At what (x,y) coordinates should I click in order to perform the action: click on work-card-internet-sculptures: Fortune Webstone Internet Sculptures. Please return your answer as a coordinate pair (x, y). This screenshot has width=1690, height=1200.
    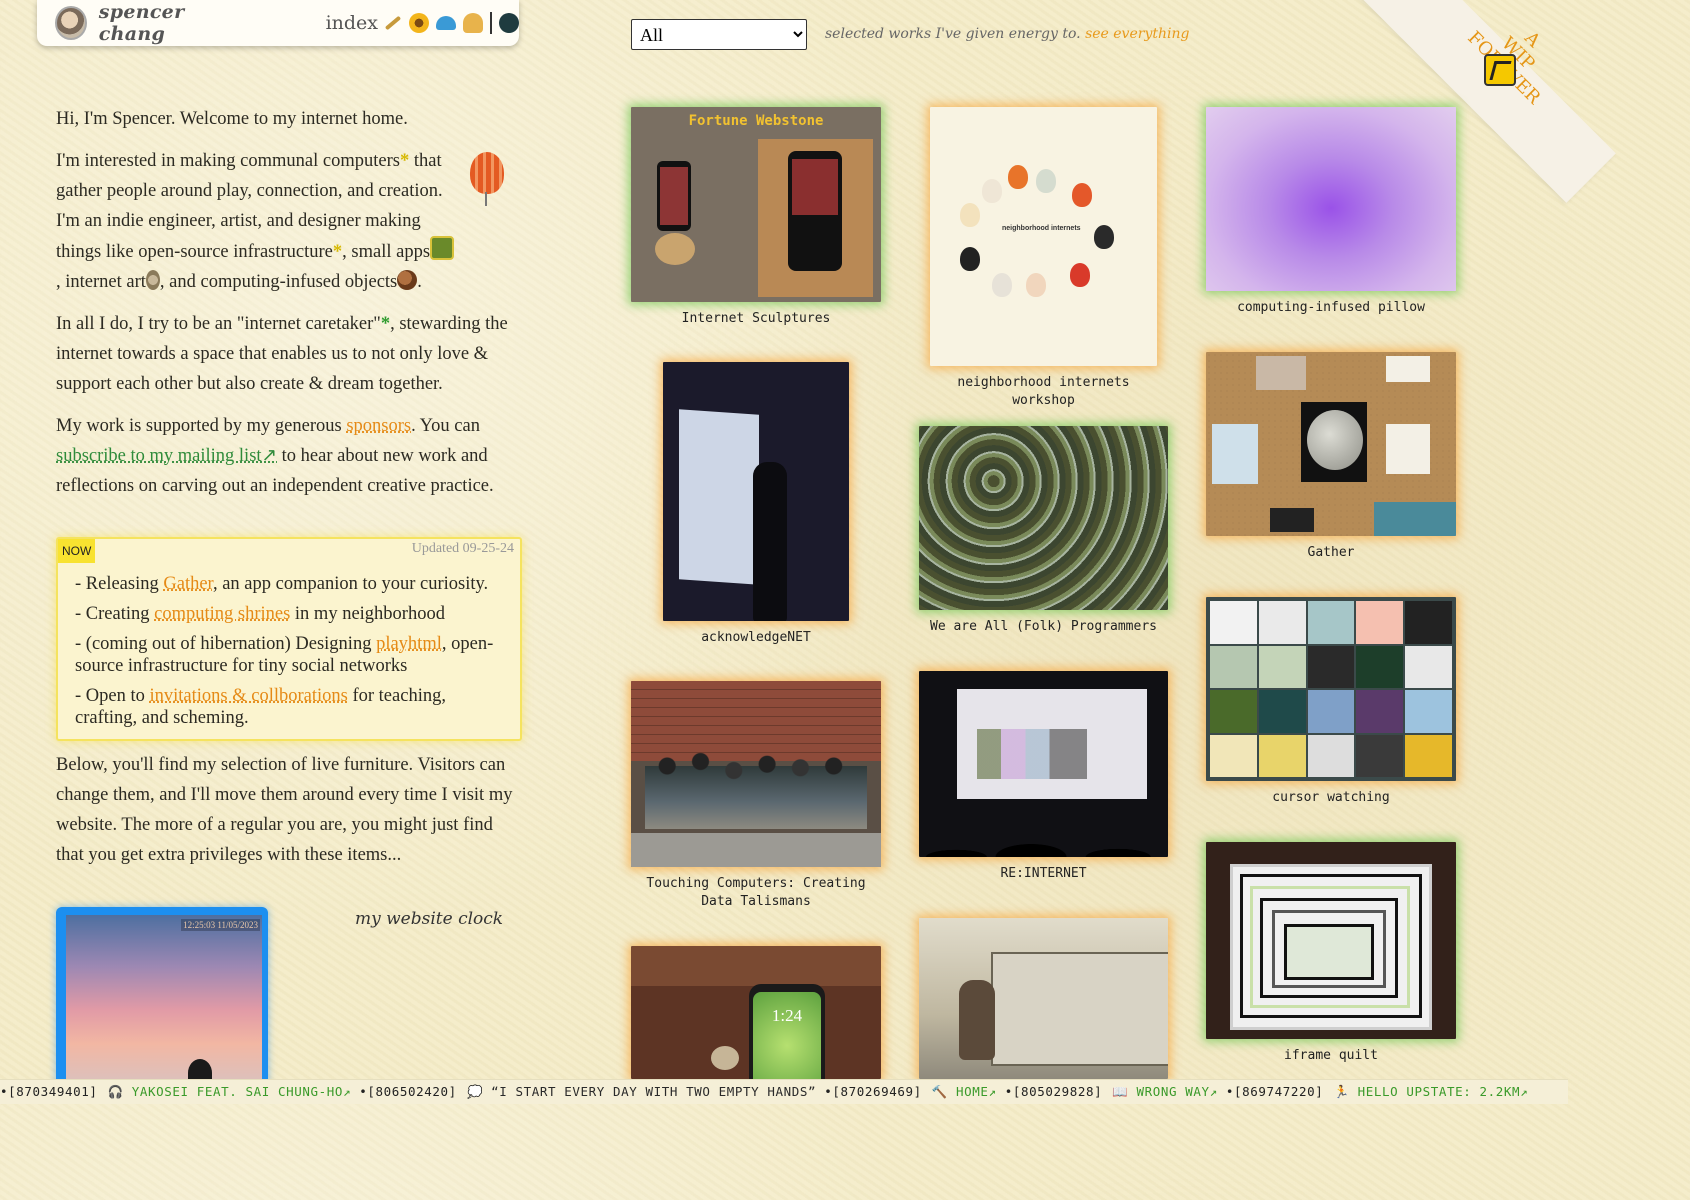
    Looking at the image, I should click on (756, 217).